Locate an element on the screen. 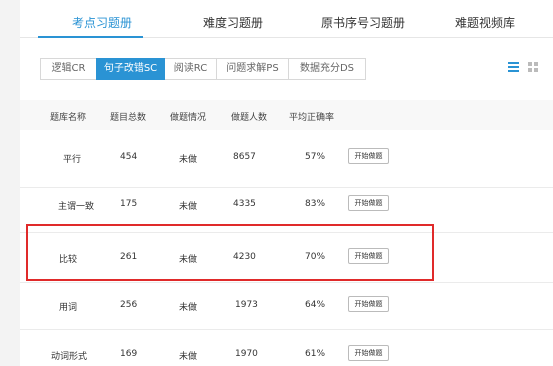 The height and width of the screenshot is (366, 553). view-toggle is located at coordinates (523, 67).